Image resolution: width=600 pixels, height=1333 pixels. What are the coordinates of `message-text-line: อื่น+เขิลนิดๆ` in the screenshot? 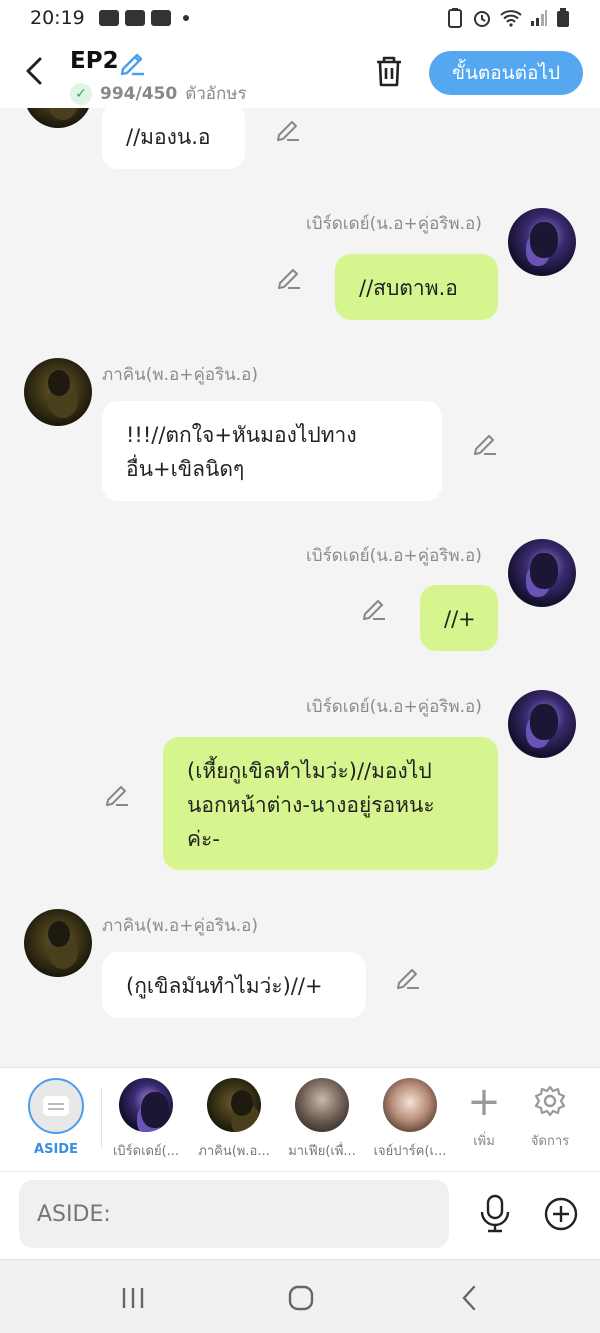 It's located at (185, 469).